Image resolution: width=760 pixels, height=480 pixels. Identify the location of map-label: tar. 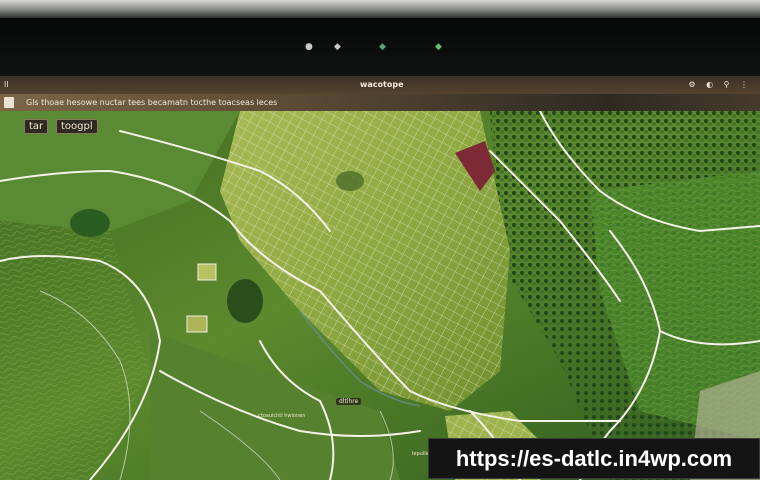
(36, 126).